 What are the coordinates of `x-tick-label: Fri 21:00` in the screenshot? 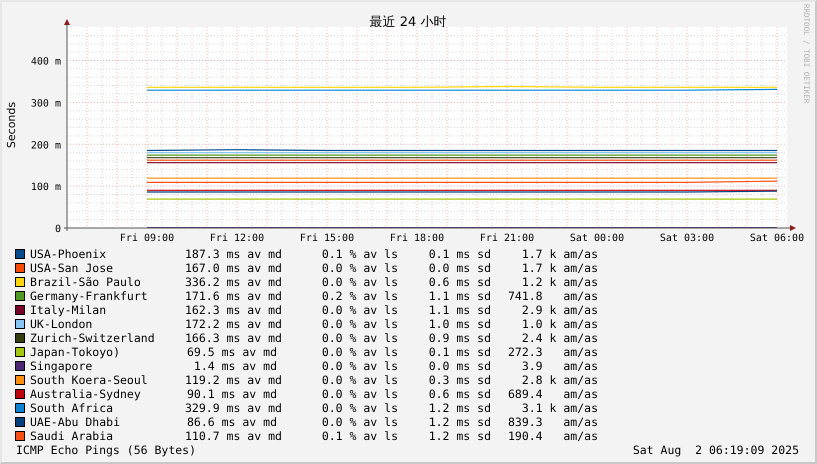 It's located at (507, 238).